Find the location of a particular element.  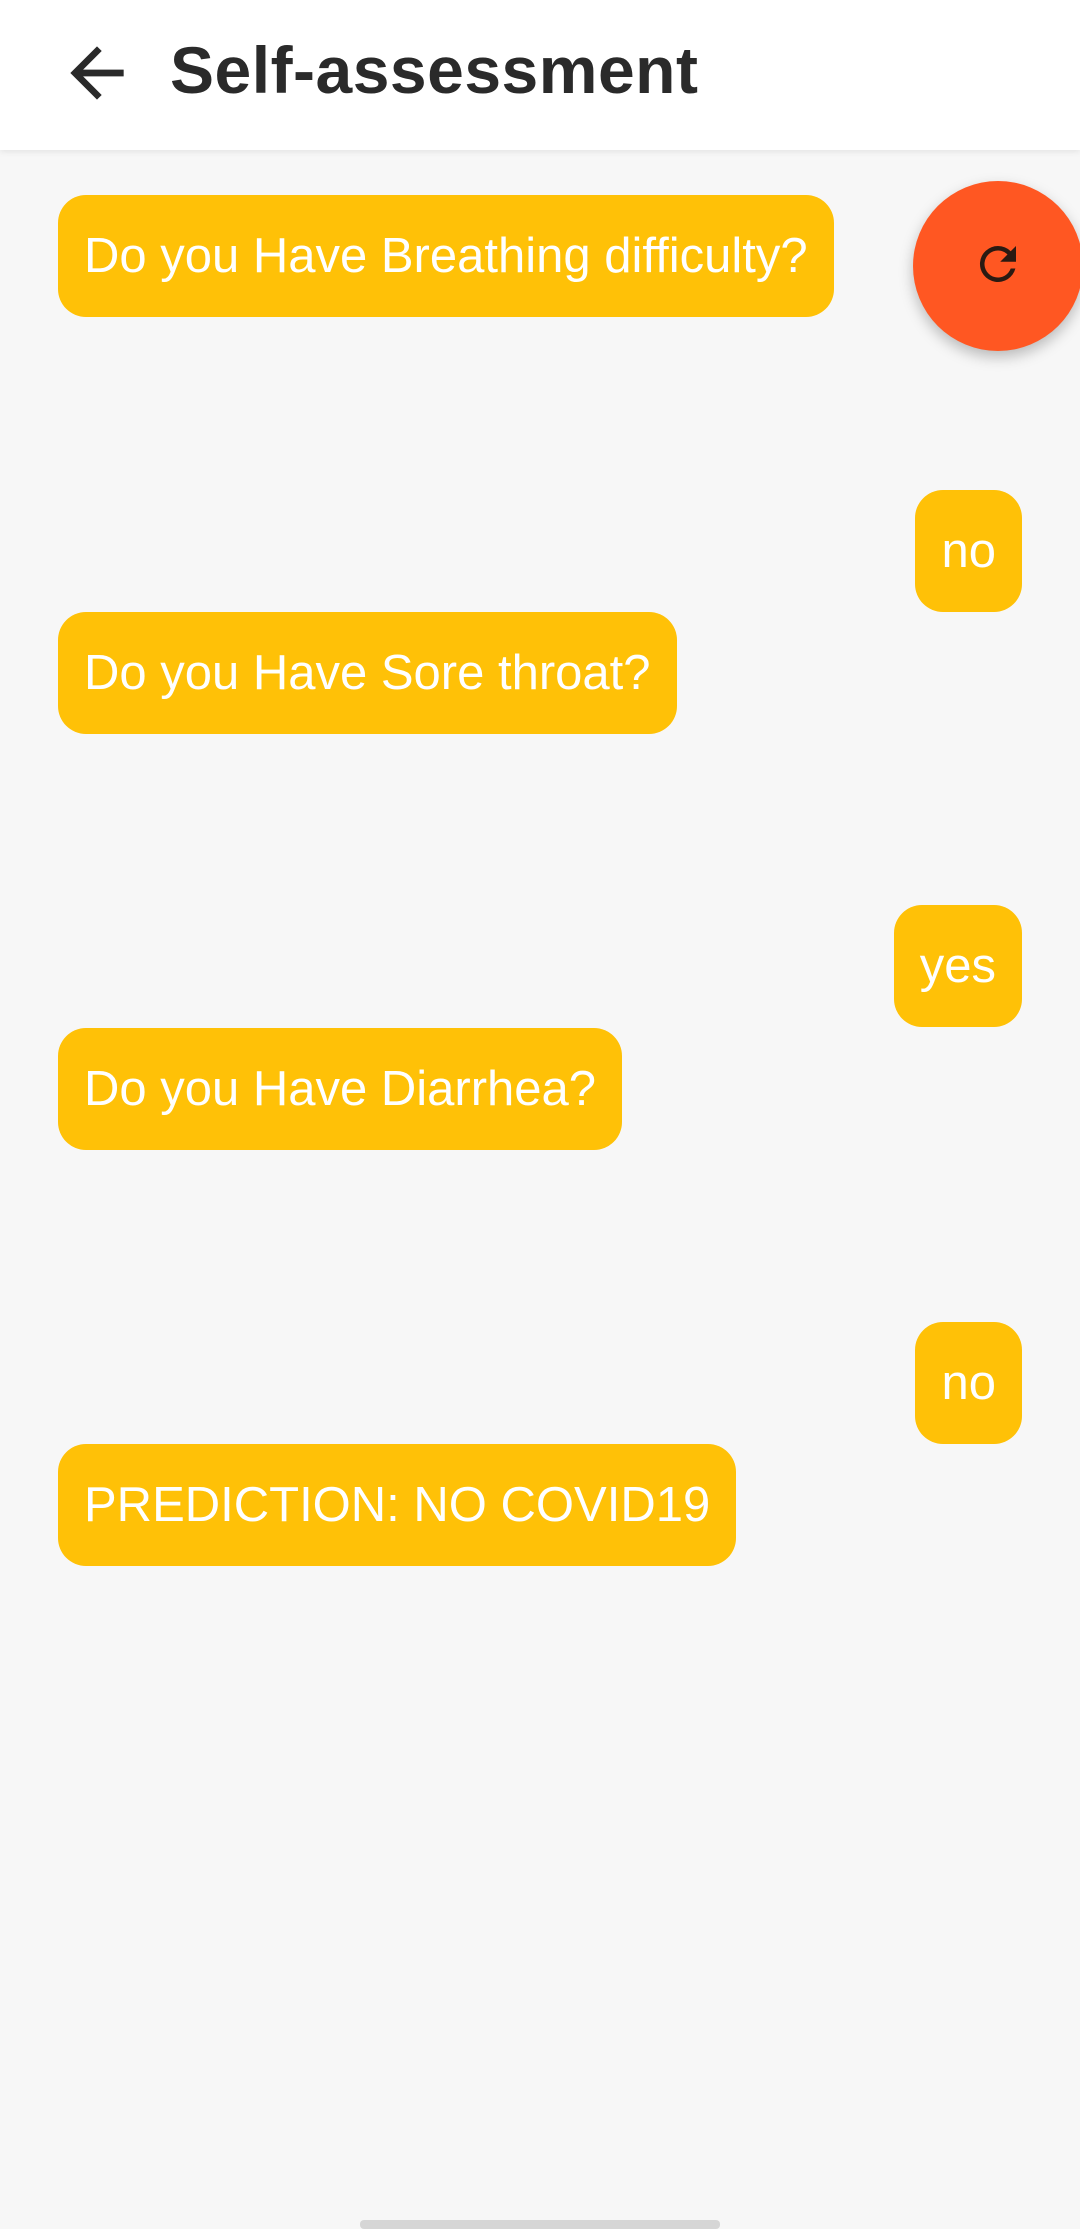

home-indicator is located at coordinates (540, 2224).